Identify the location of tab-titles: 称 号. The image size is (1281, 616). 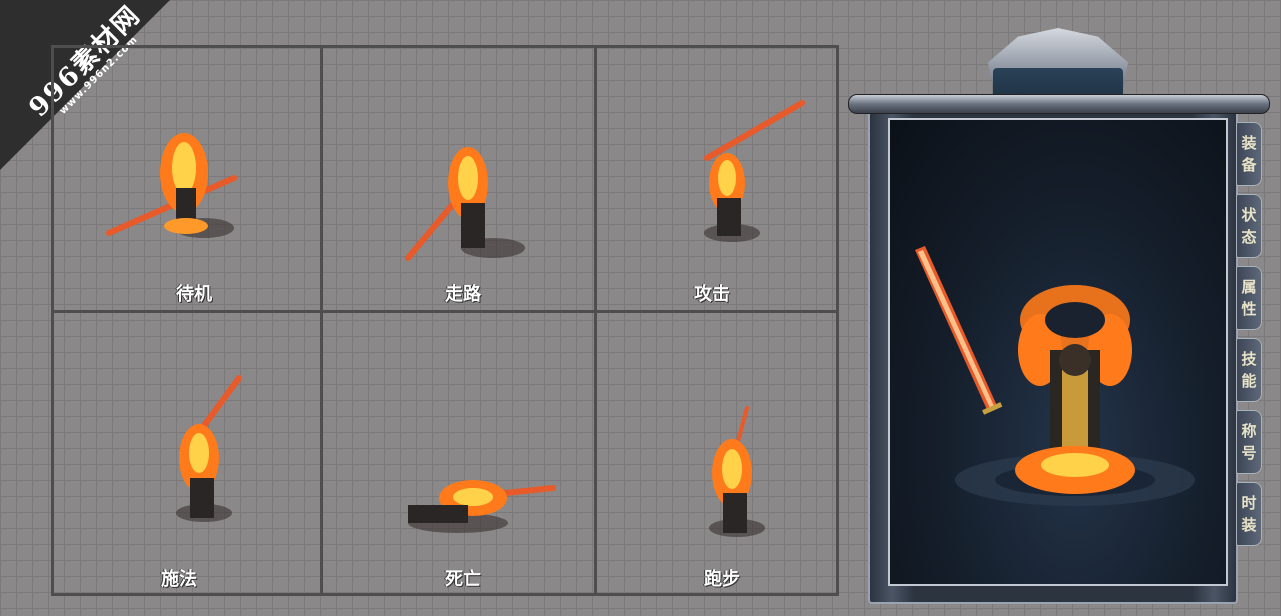
(1249, 442).